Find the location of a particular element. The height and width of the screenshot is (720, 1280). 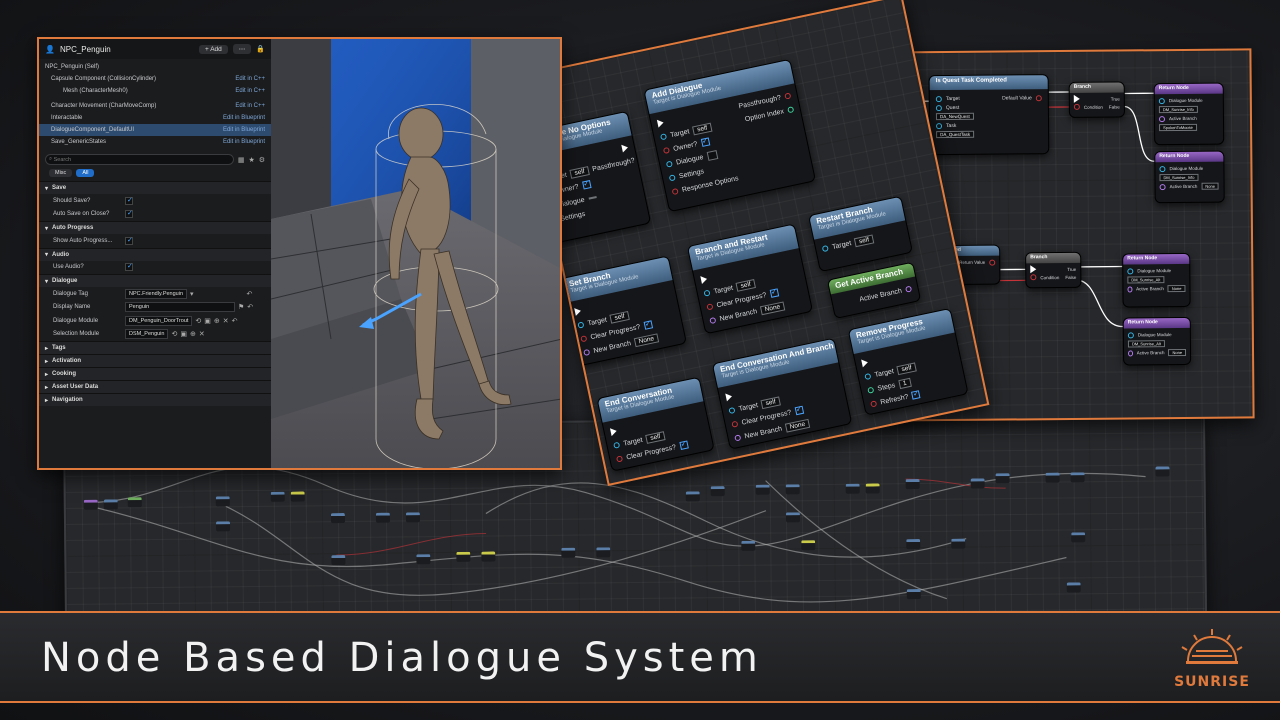

viewport is located at coordinates (415, 253).